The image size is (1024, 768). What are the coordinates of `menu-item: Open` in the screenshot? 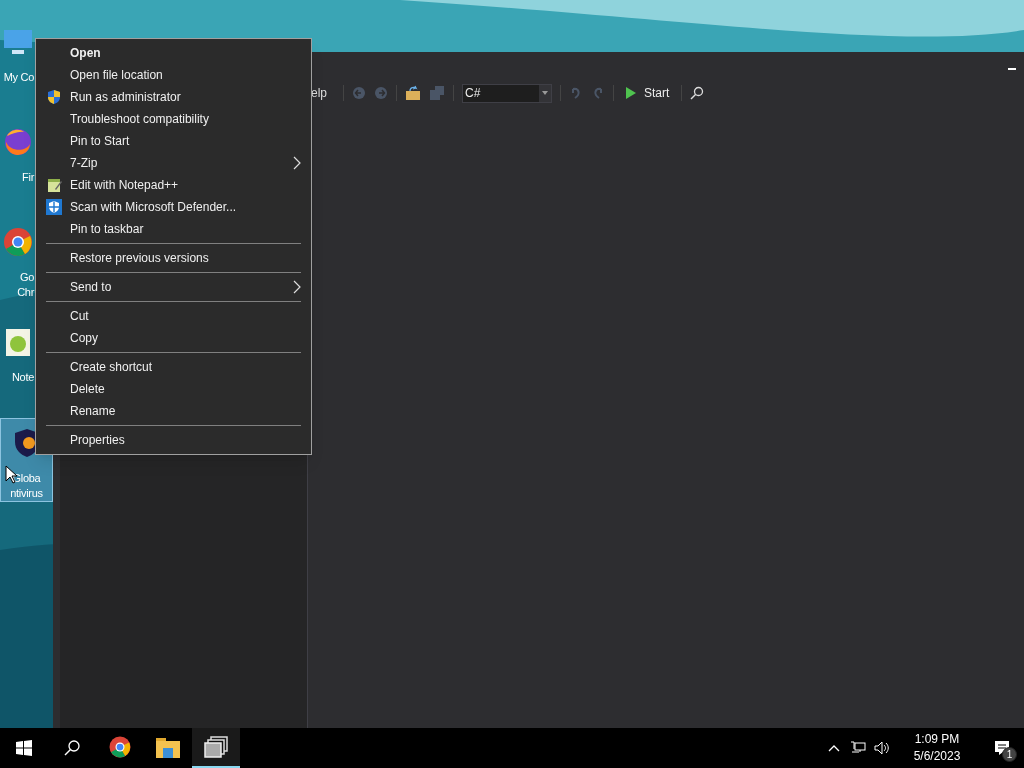 It's located at (173, 53).